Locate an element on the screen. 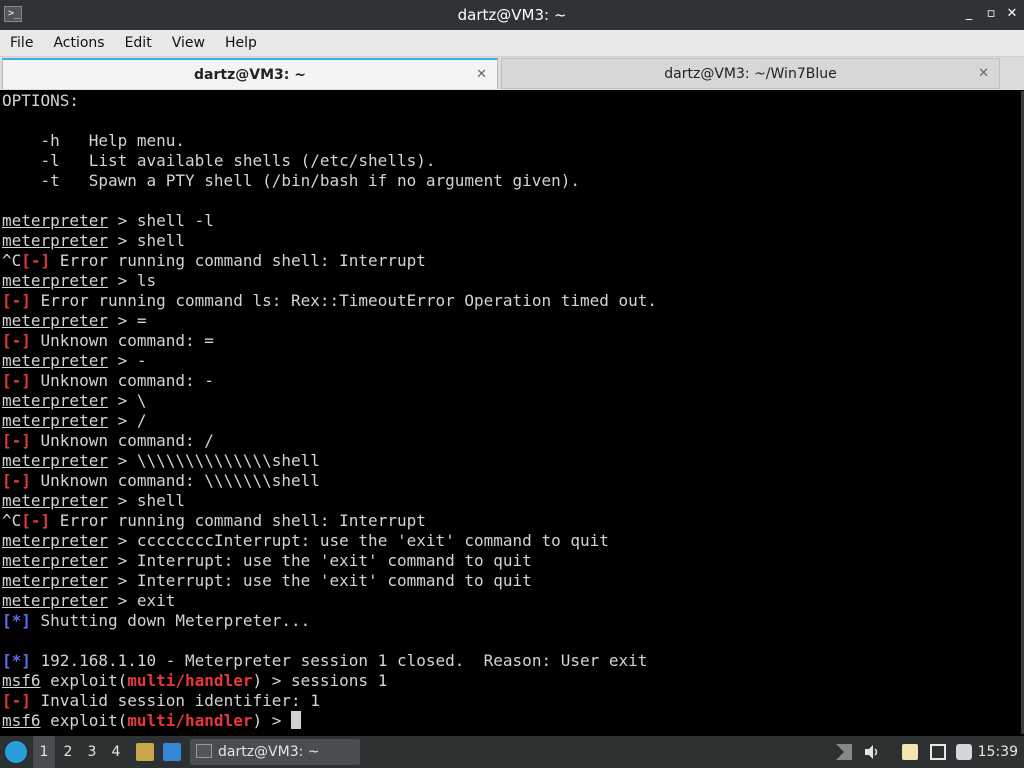  workspace-2: 2 is located at coordinates (68, 752).